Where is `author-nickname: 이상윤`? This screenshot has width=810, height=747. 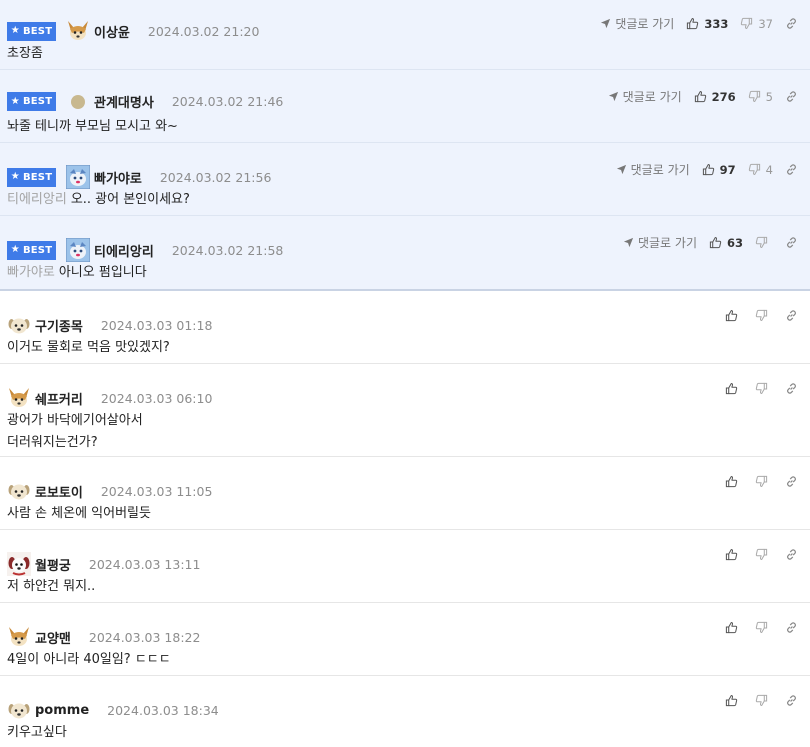 author-nickname: 이상윤 is located at coordinates (112, 31).